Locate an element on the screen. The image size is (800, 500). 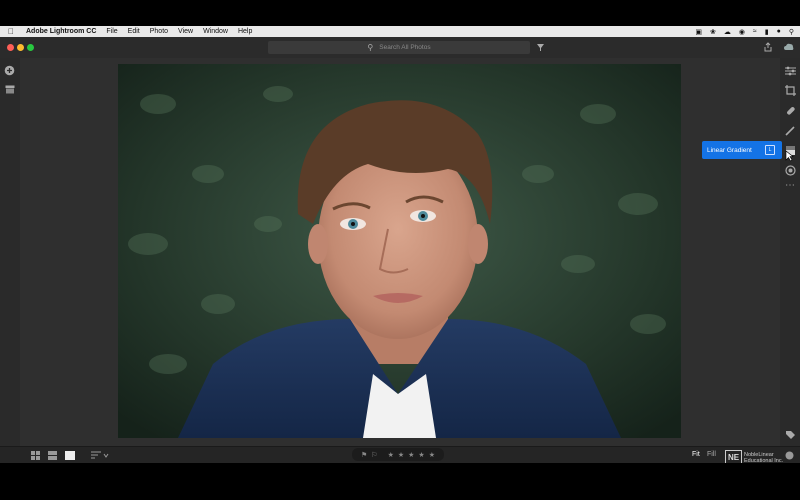
healing-brush-icon is located at coordinates (790, 110).